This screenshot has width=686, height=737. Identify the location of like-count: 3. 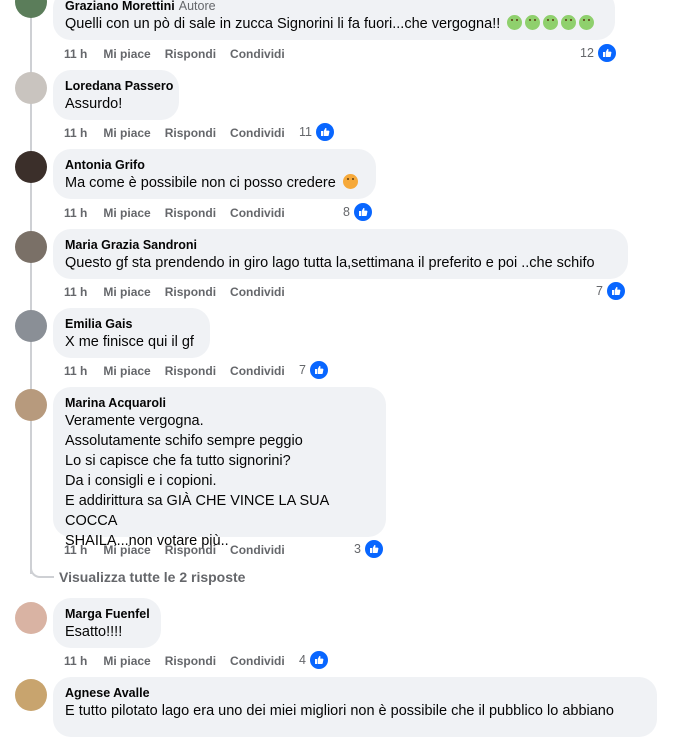
(357, 549).